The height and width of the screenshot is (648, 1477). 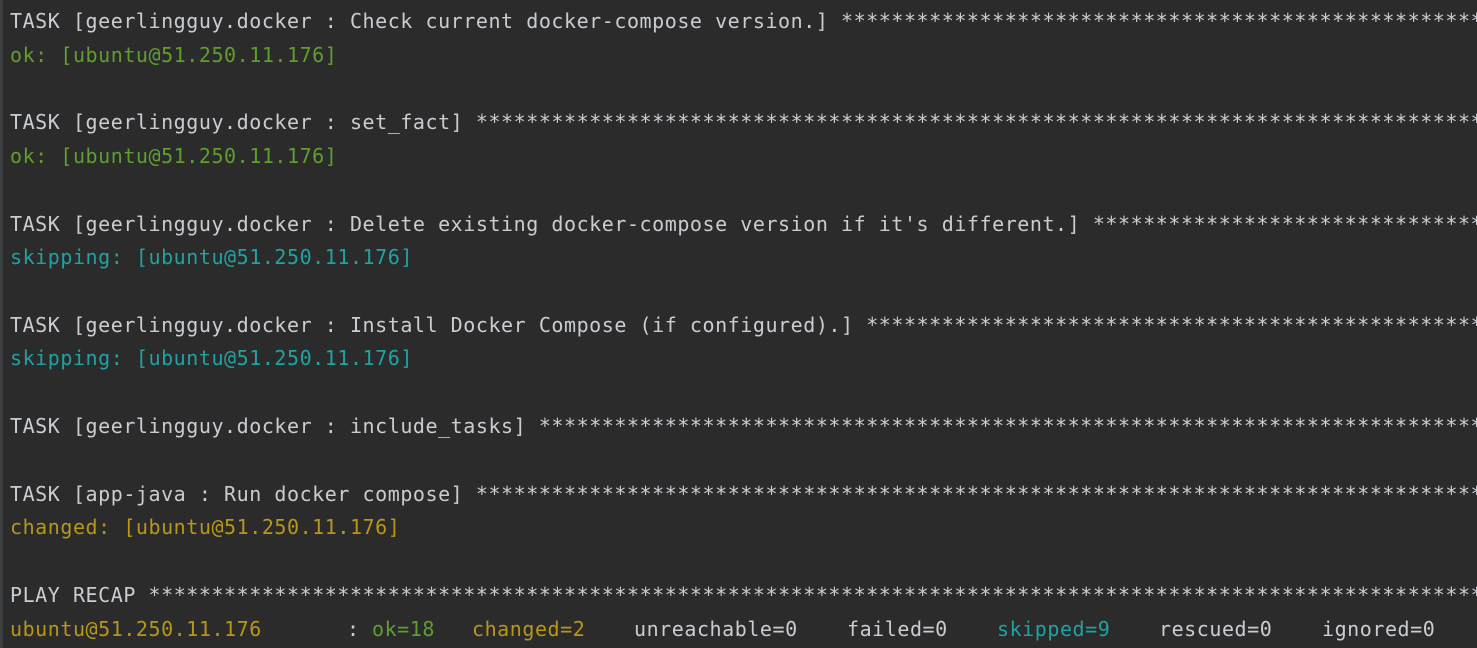 What do you see at coordinates (1379, 629) in the screenshot?
I see `recap-ignored-count: ignored=0` at bounding box center [1379, 629].